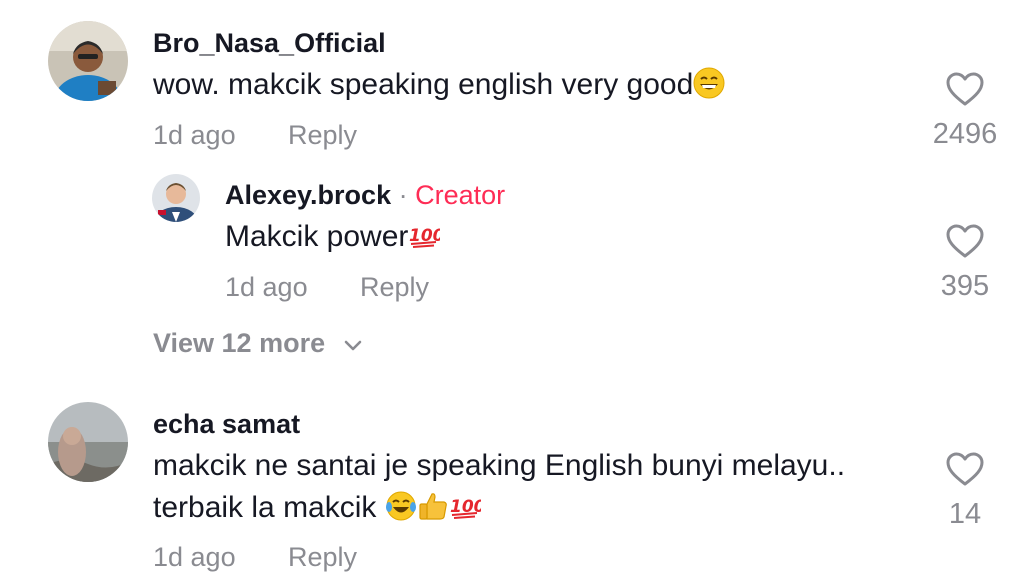 Image resolution: width=1034 pixels, height=578 pixels. What do you see at coordinates (226, 424) in the screenshot?
I see `comment-username: echa samat` at bounding box center [226, 424].